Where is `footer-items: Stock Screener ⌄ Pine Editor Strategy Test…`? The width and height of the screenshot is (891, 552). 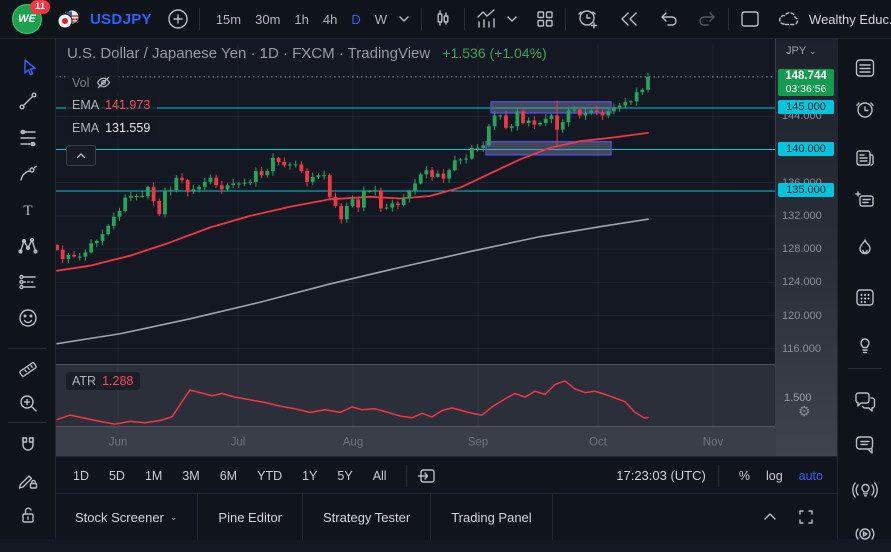
footer-items: Stock Screener ⌄ Pine Editor Strategy Test… is located at coordinates (304, 517).